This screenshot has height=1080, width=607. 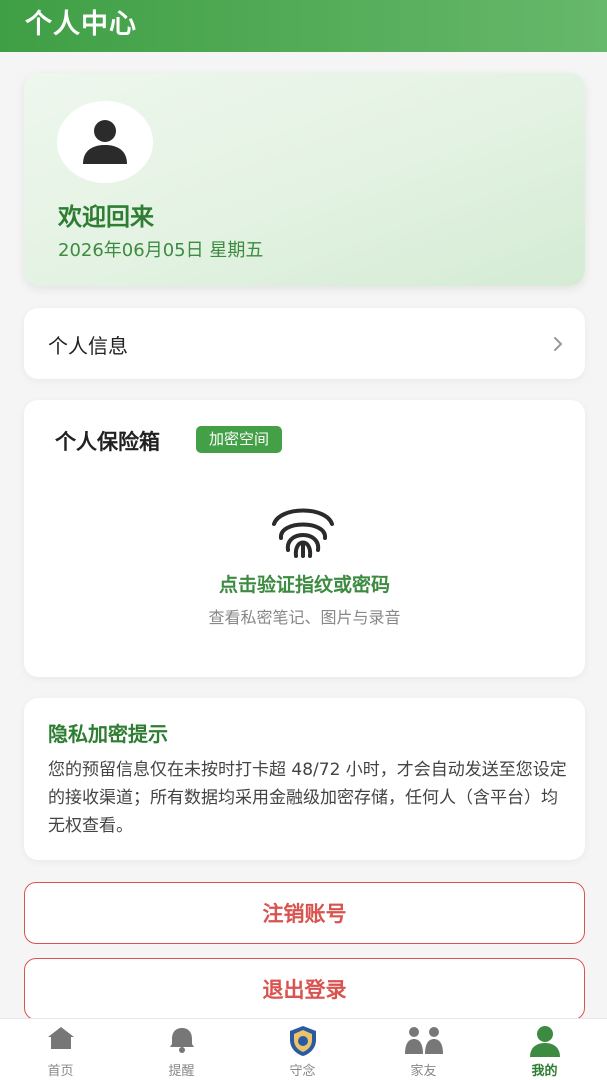 I want to click on tab-mine: 我的, so click(x=544, y=1049).